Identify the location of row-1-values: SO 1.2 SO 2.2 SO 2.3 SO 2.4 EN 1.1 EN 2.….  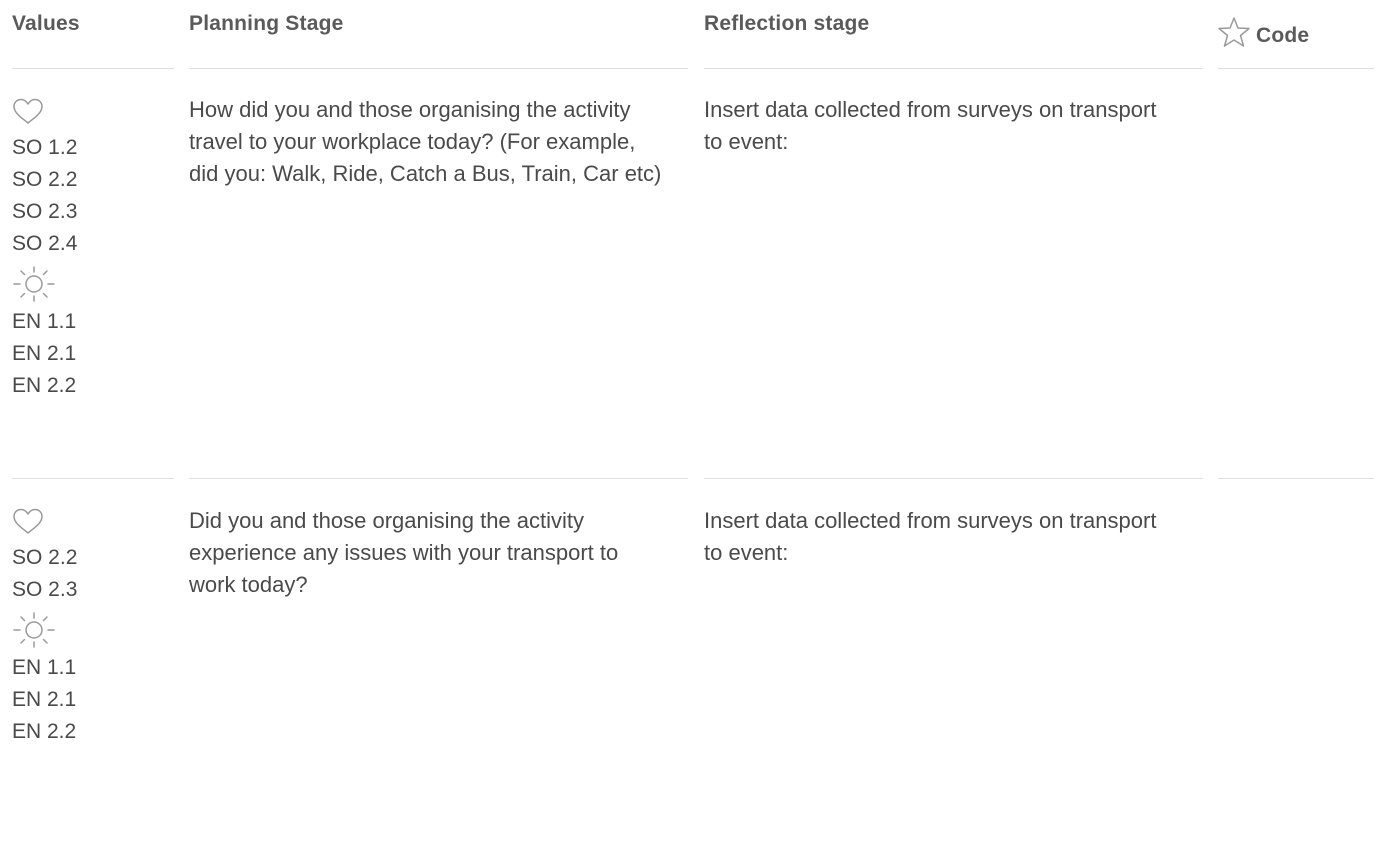
(44, 249).